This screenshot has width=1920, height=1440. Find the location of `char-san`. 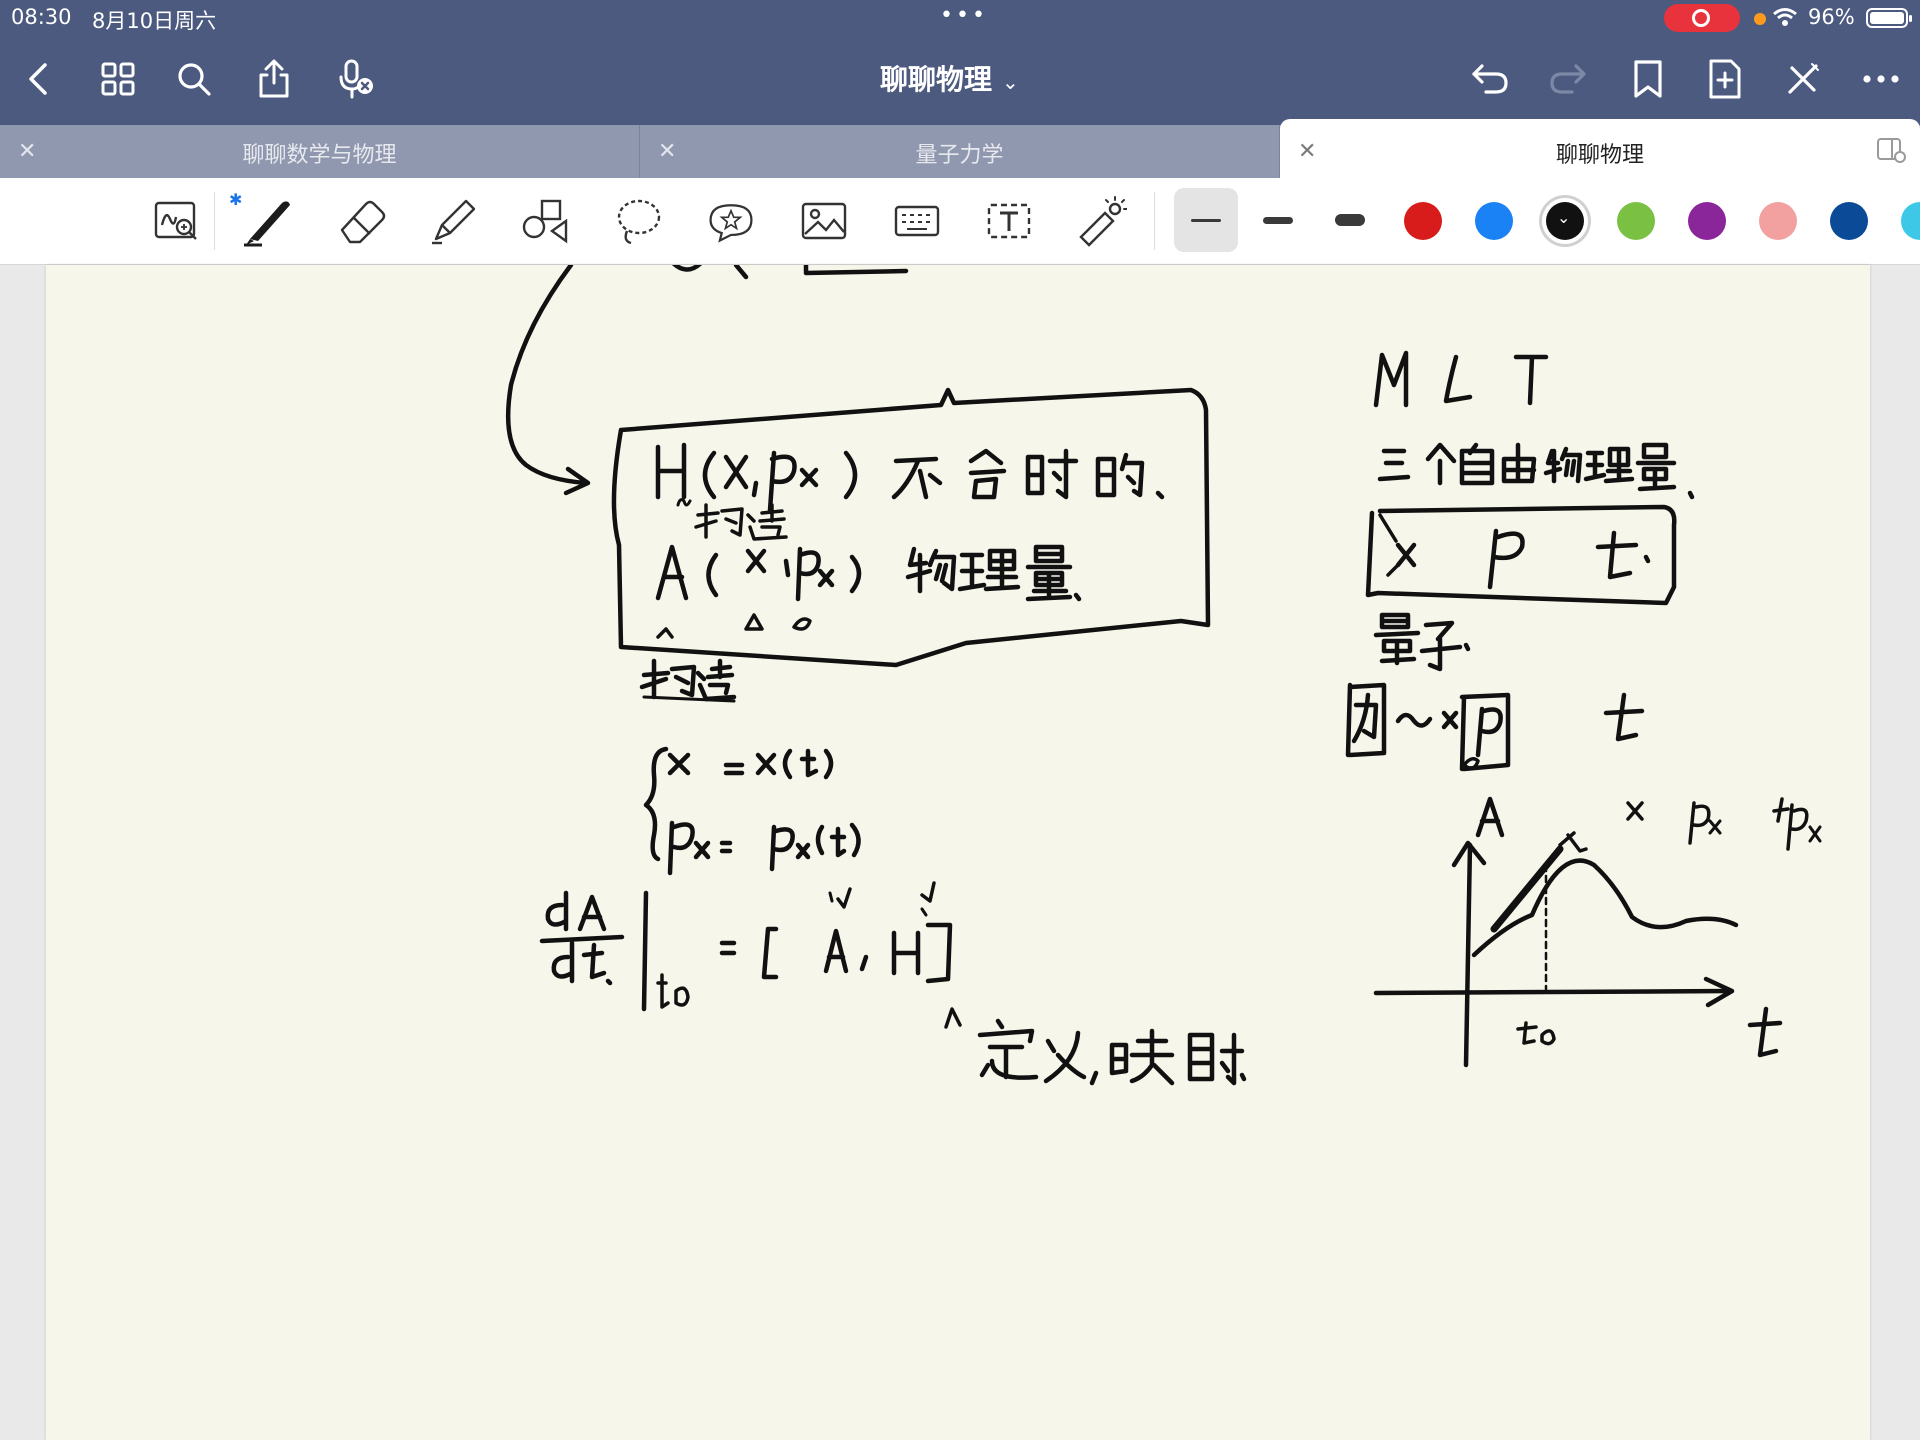

char-san is located at coordinates (1394, 465).